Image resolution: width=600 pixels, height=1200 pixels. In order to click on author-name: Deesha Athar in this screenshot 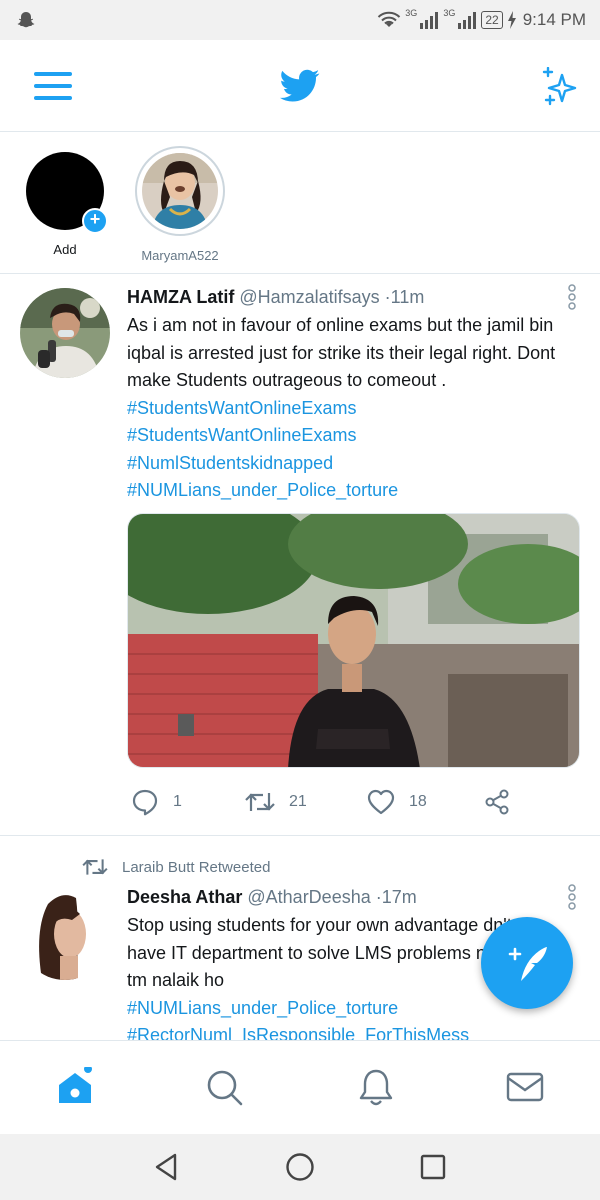, I will do `click(184, 897)`.